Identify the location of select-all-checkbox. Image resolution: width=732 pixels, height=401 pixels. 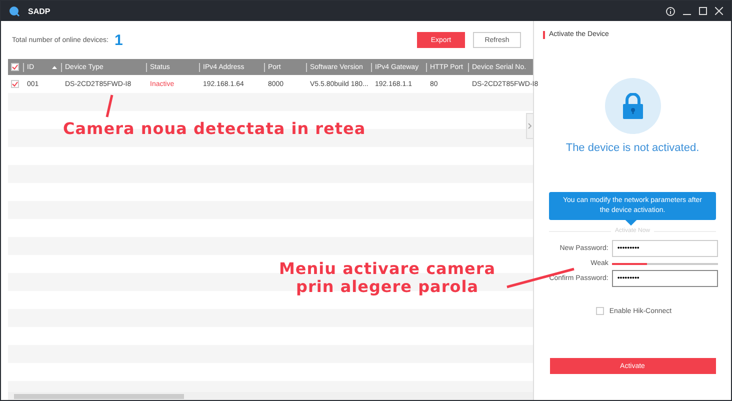
(15, 67).